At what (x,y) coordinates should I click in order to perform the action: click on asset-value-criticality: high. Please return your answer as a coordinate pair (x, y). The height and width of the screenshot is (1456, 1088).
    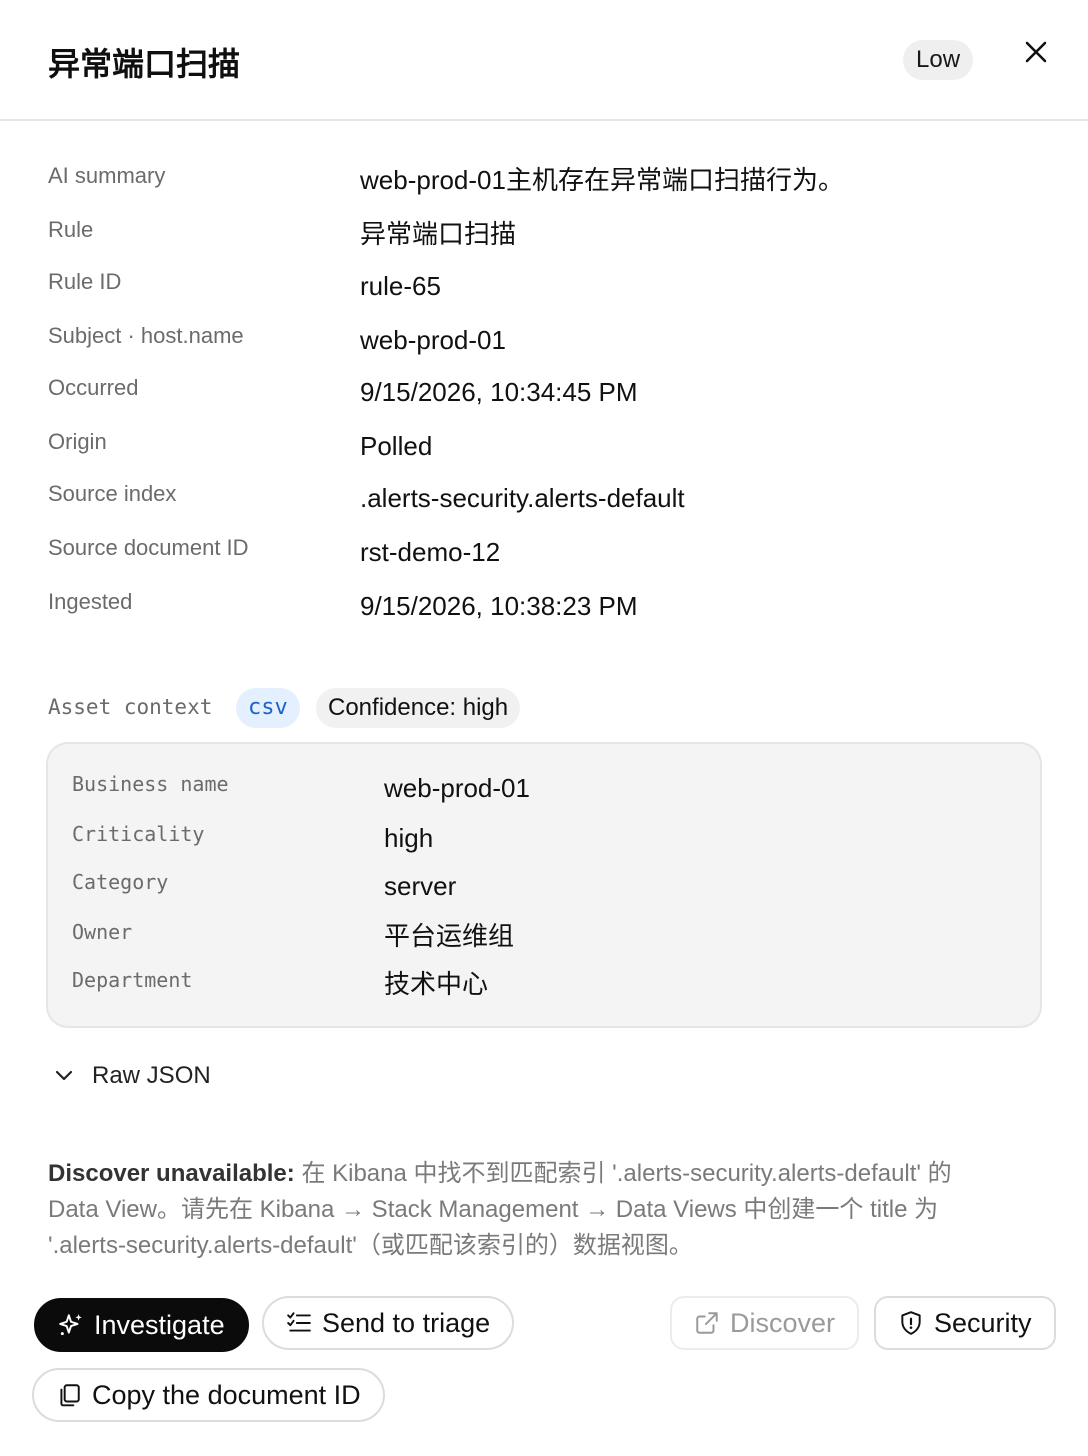
    Looking at the image, I should click on (409, 838).